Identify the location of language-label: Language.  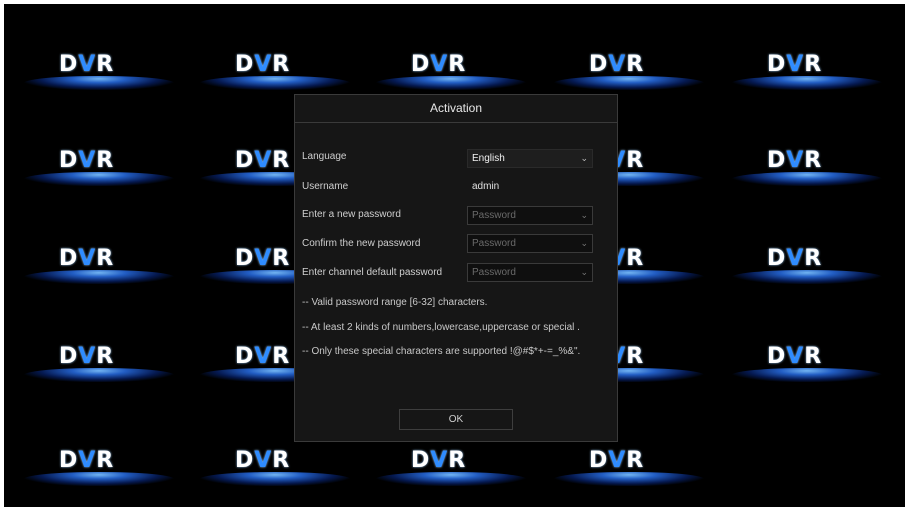
(324, 156).